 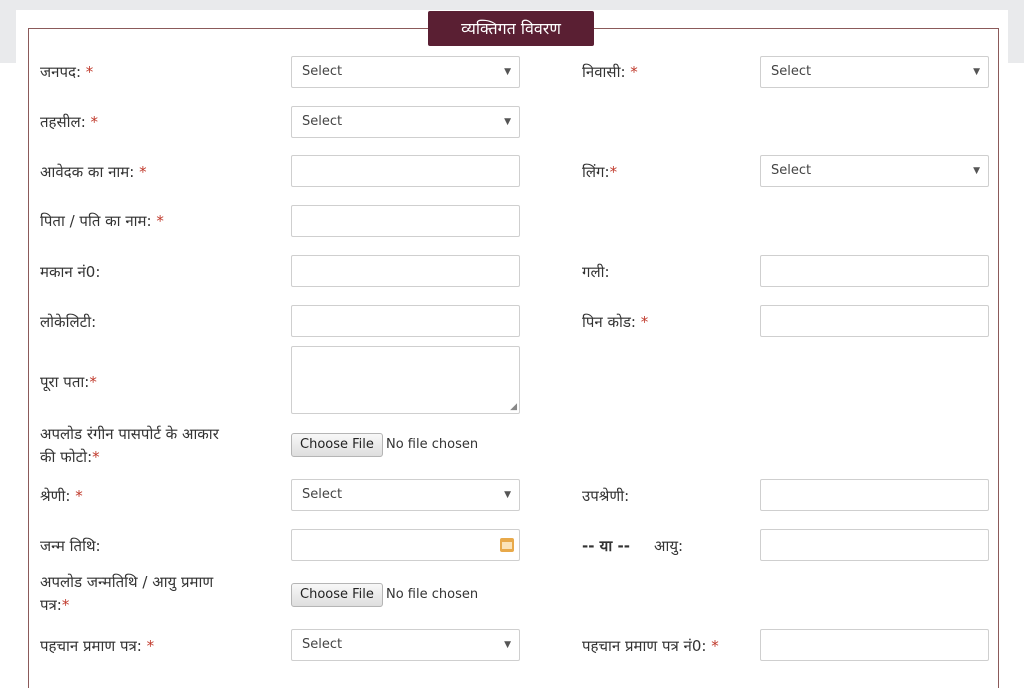 What do you see at coordinates (513, 407) in the screenshot?
I see `resize-grip-icon: ◢` at bounding box center [513, 407].